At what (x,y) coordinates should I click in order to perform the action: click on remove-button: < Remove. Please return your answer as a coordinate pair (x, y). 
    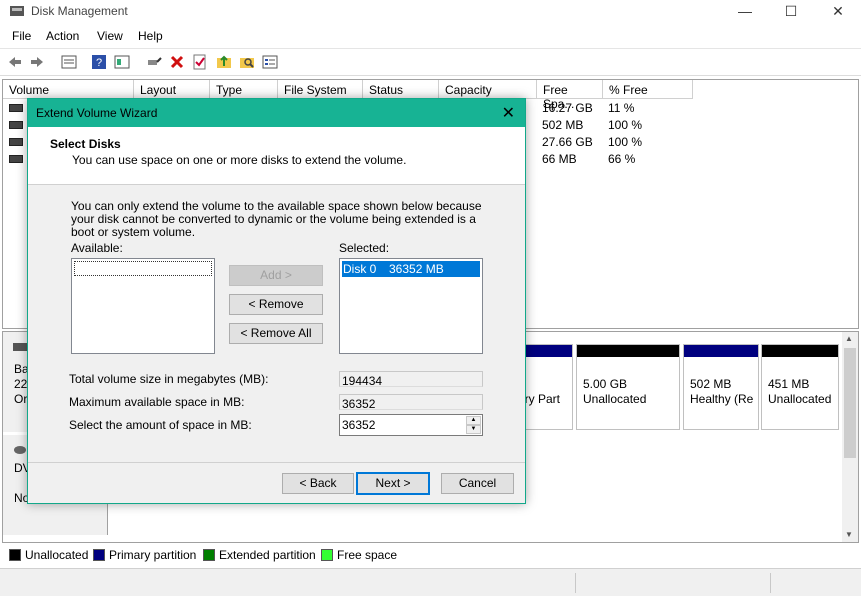
    Looking at the image, I should click on (276, 304).